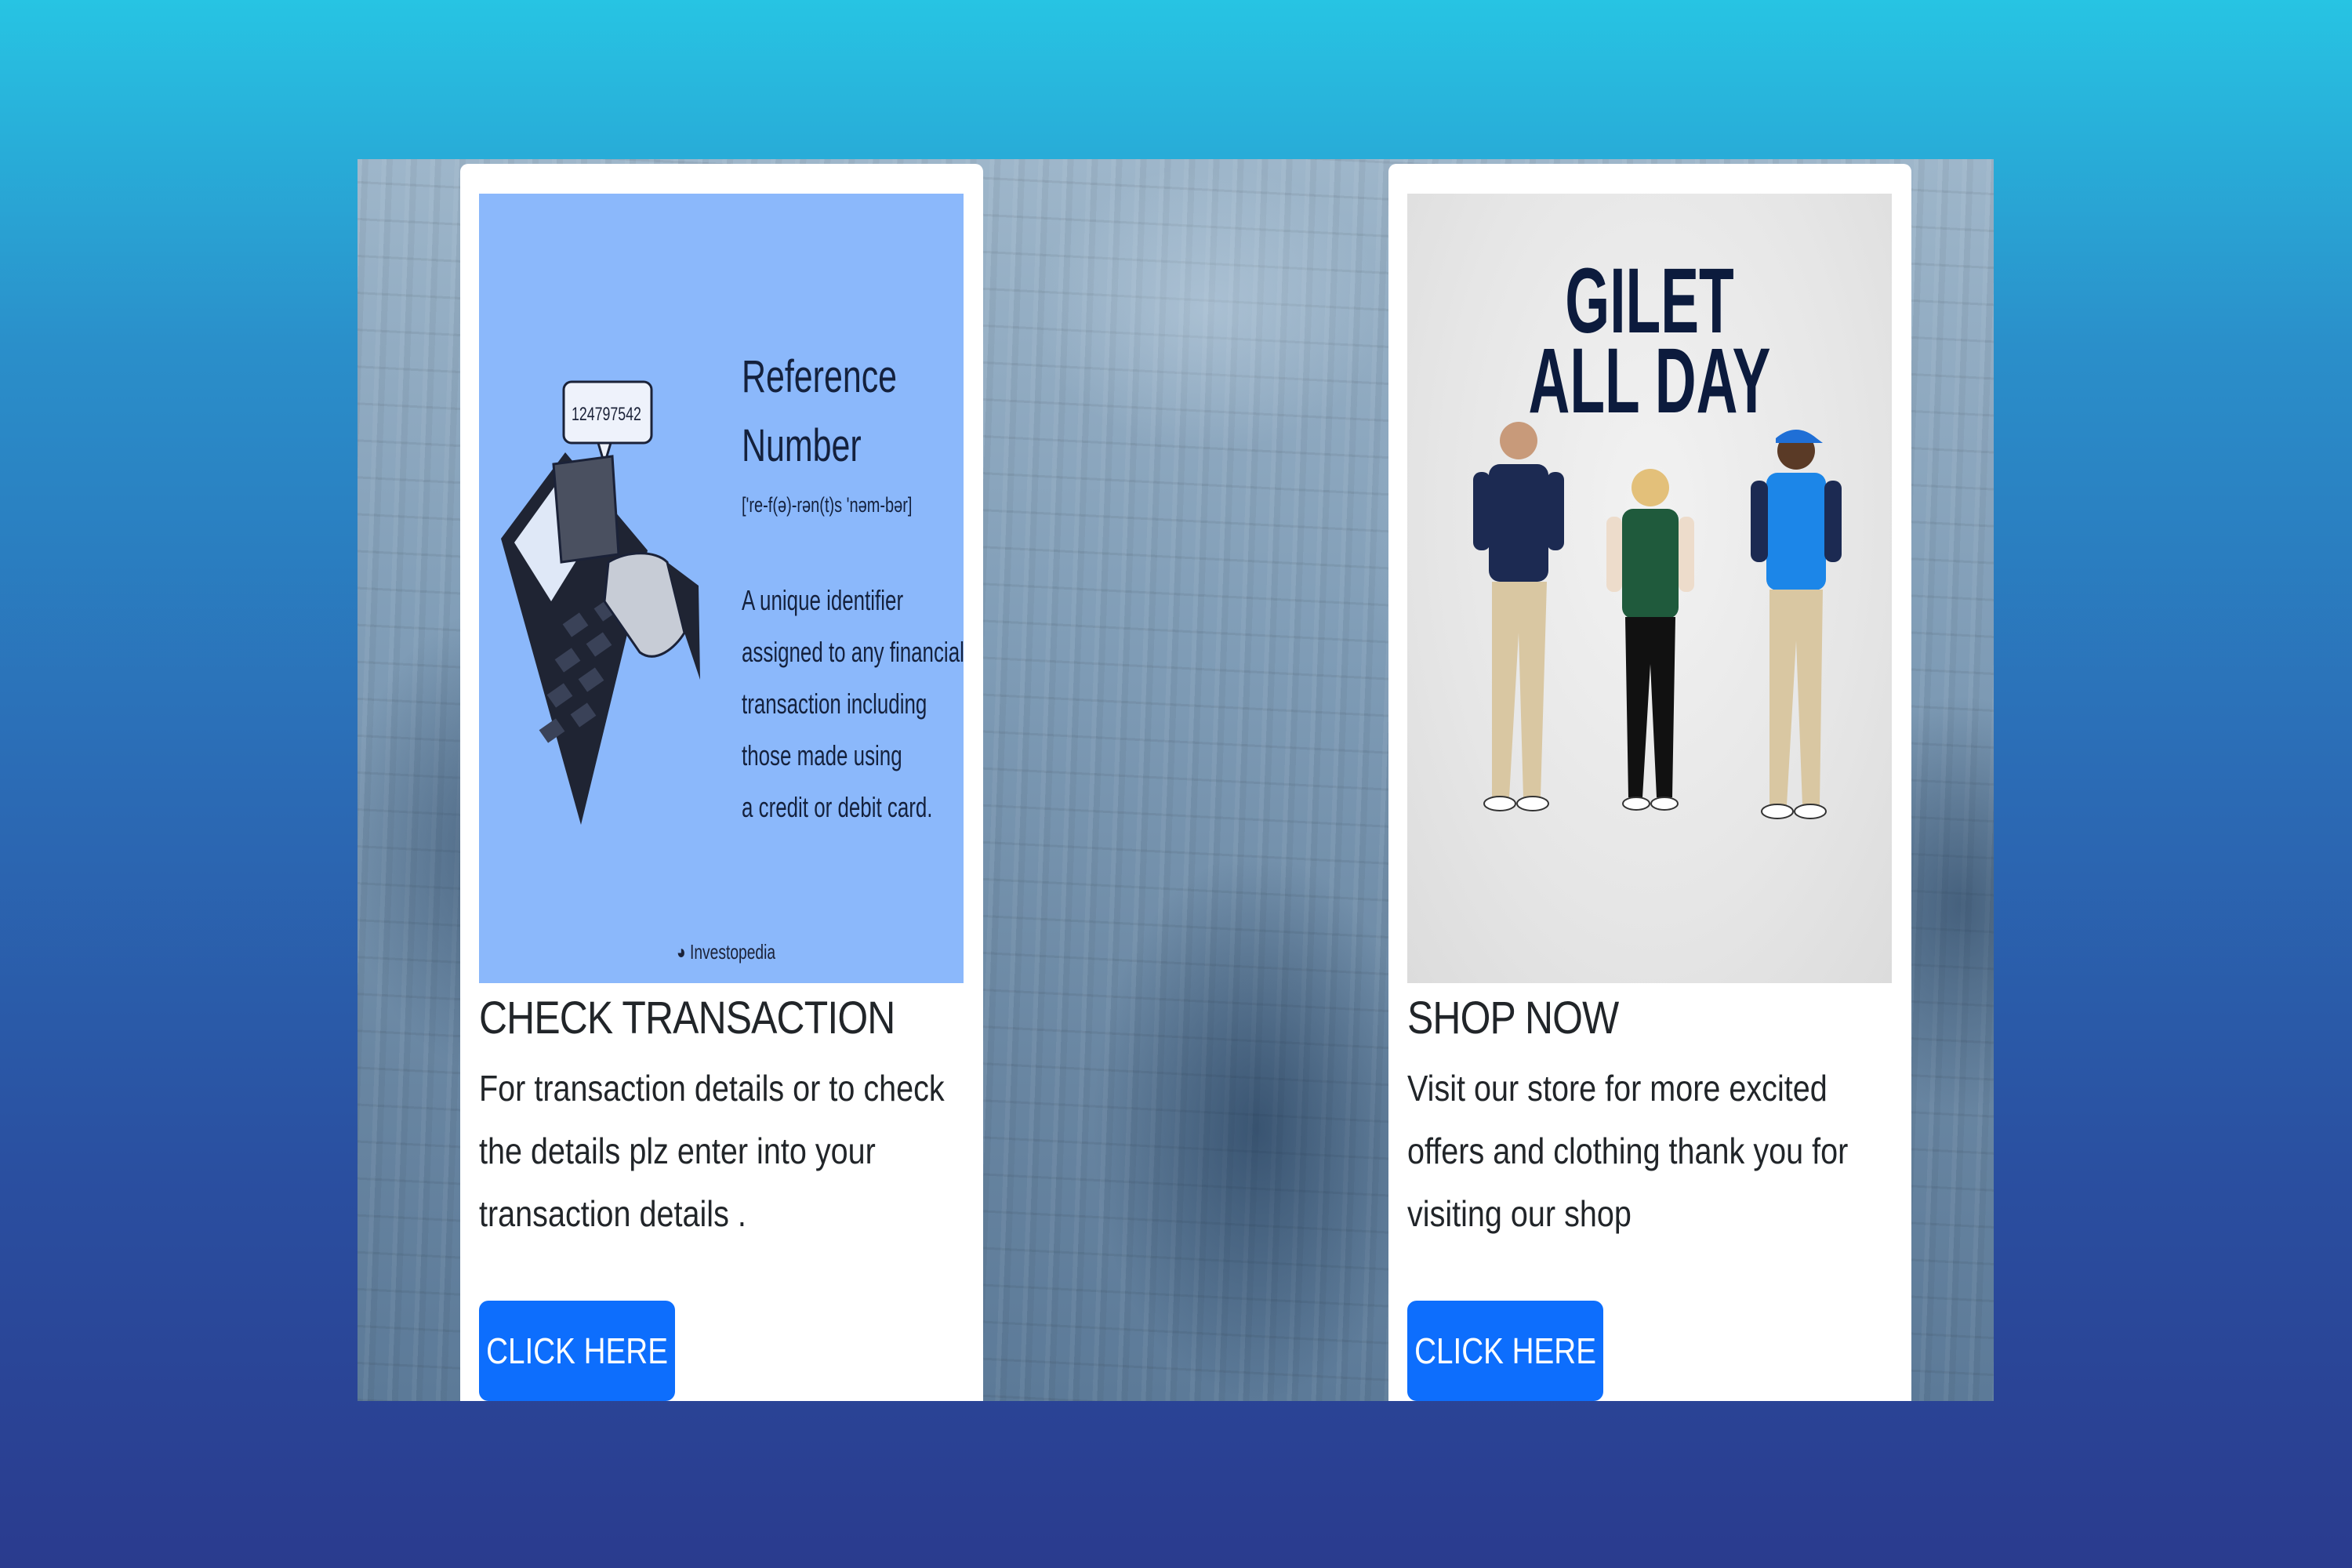 The height and width of the screenshot is (1568, 2352). I want to click on card-title: SHOP NOW, so click(1513, 1019).